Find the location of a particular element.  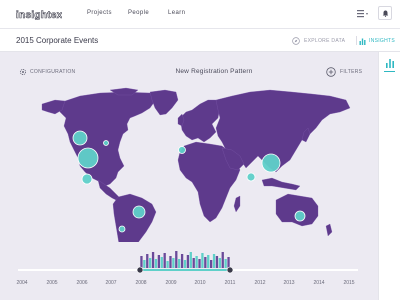

tick-2012: 2012 is located at coordinates (260, 283).